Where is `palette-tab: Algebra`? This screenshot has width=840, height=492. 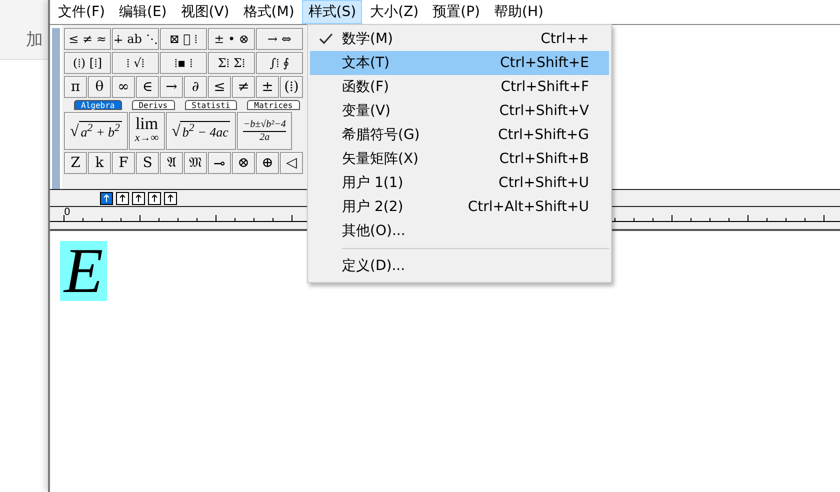 palette-tab: Algebra is located at coordinates (98, 105).